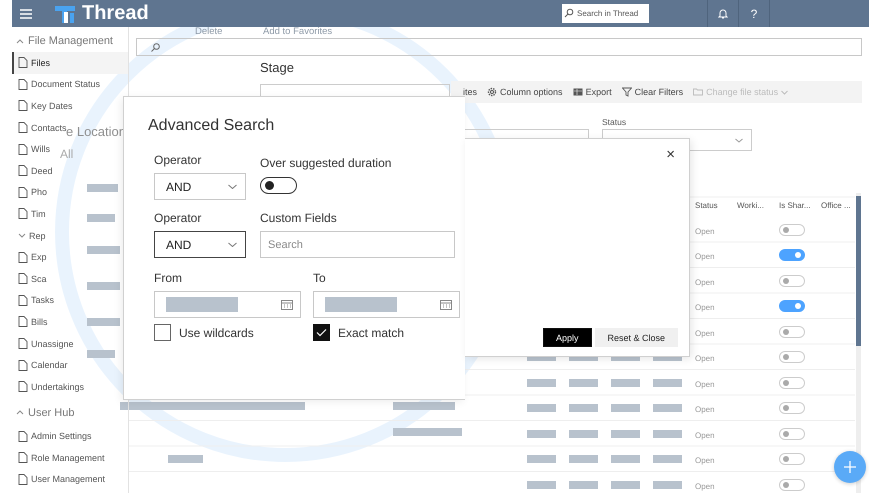  I want to click on sidebar-item: Sca, so click(30, 279).